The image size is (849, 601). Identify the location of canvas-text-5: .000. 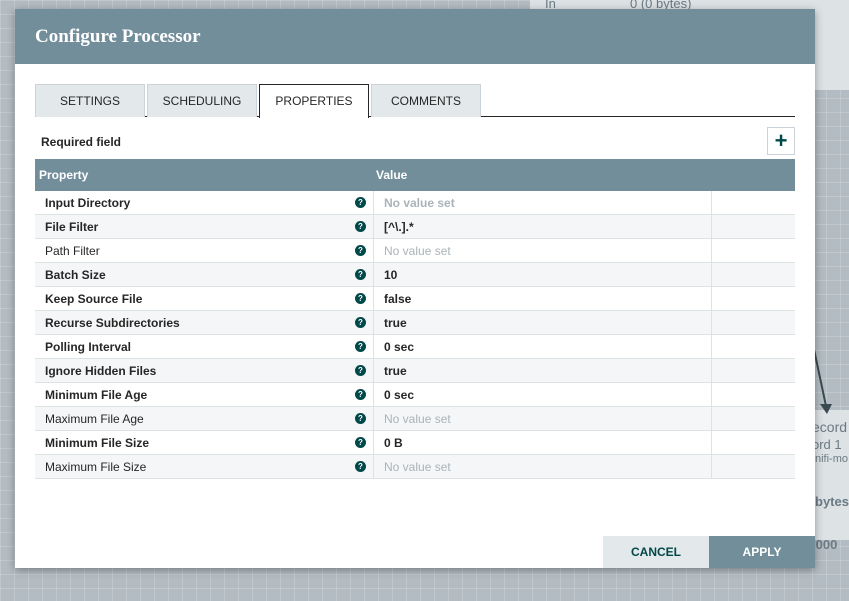
(825, 544).